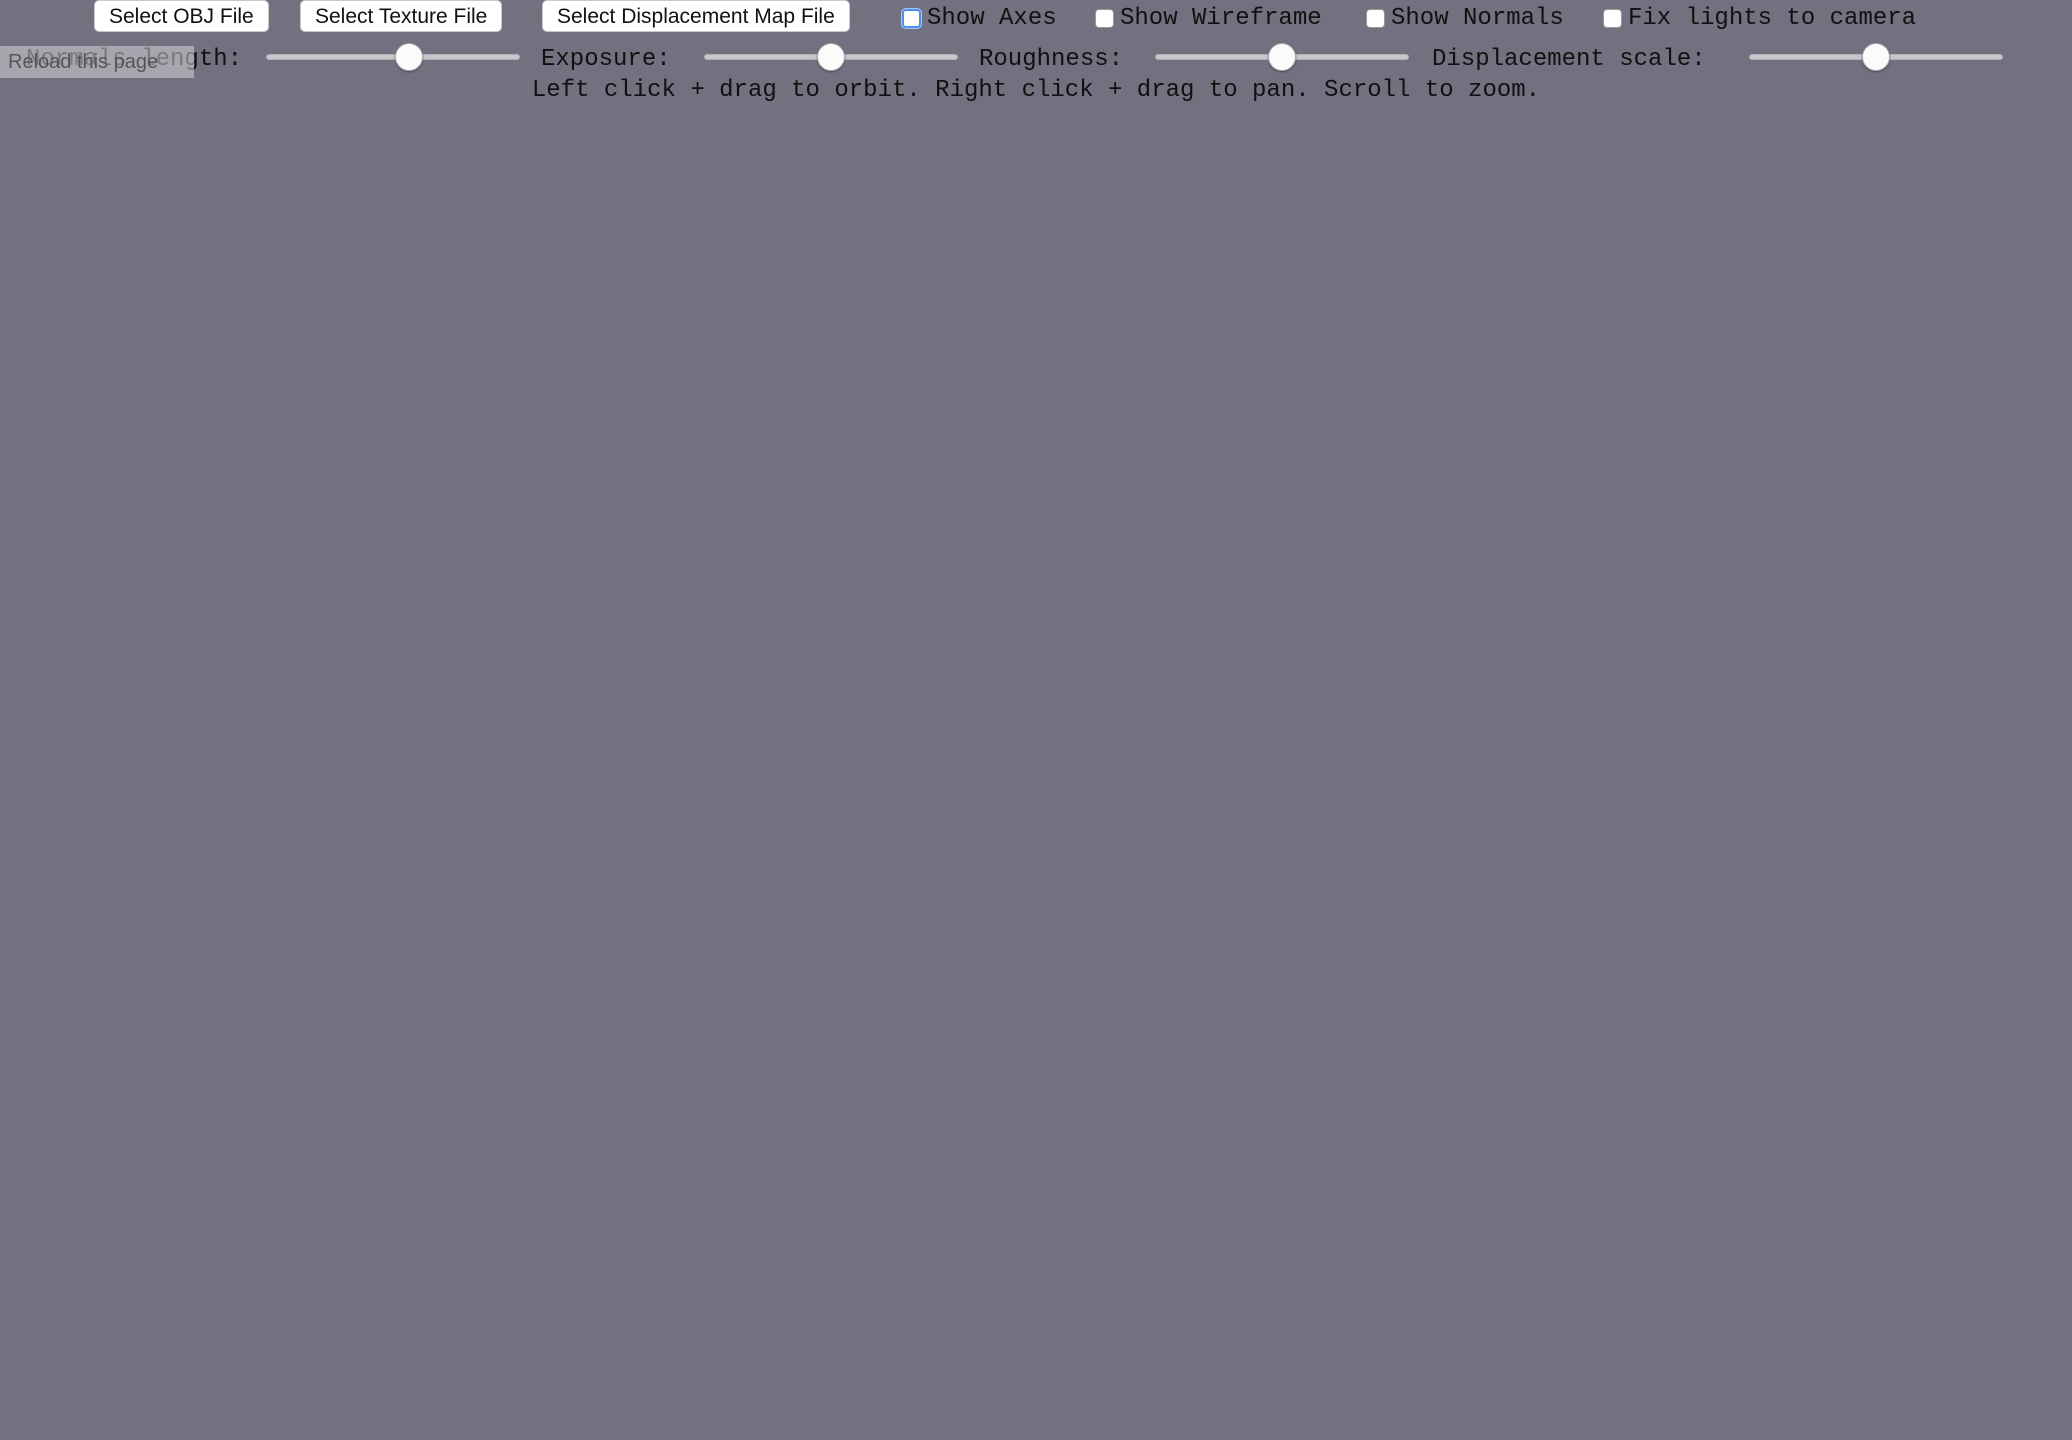 This screenshot has width=2072, height=1440. What do you see at coordinates (606, 59) in the screenshot?
I see `exposure-label: Exposure:` at bounding box center [606, 59].